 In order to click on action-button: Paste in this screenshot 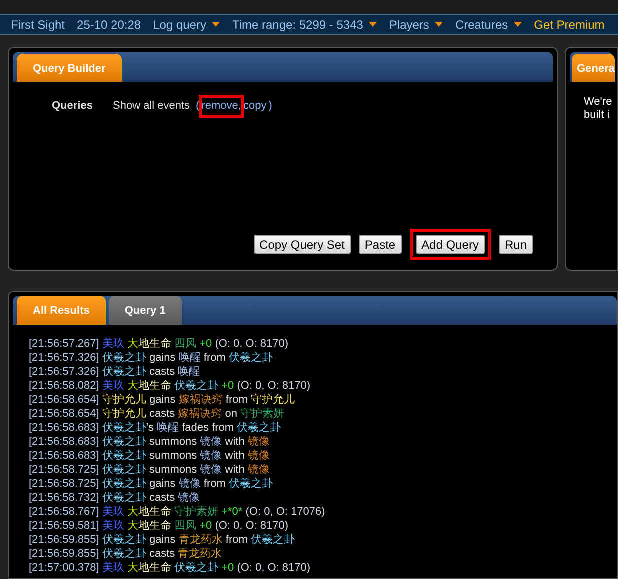, I will do `click(380, 244)`.